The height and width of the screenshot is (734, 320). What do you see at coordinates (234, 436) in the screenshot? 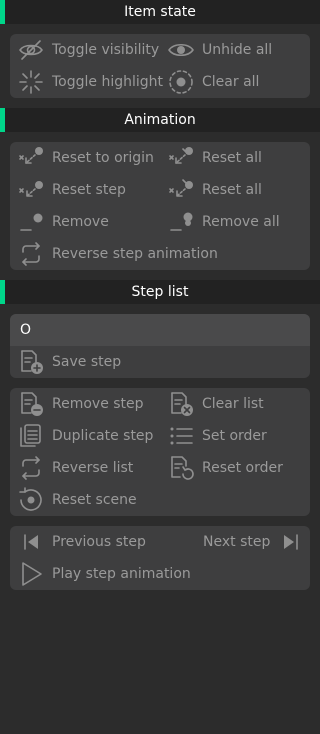
I see `set-order-label: Set order` at bounding box center [234, 436].